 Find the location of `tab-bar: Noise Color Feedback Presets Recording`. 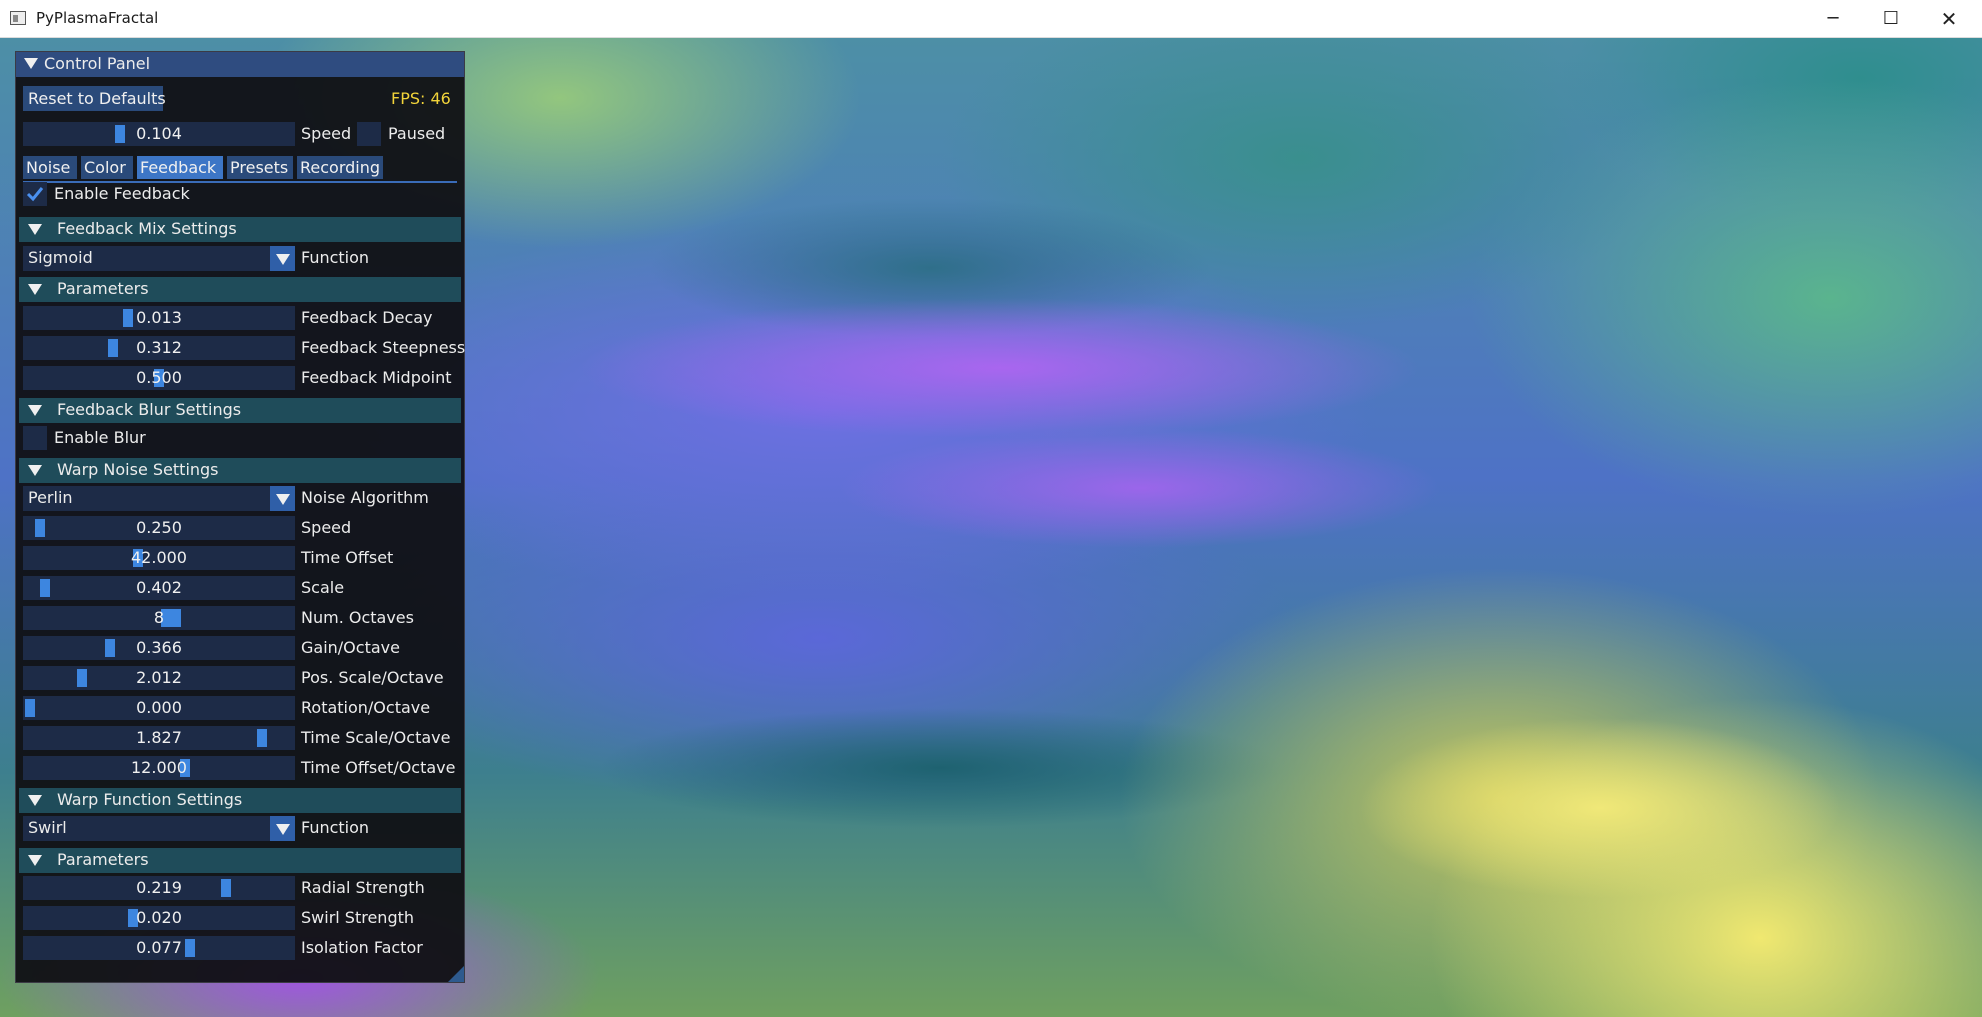

tab-bar: Noise Color Feedback Presets Recording is located at coordinates (240, 169).